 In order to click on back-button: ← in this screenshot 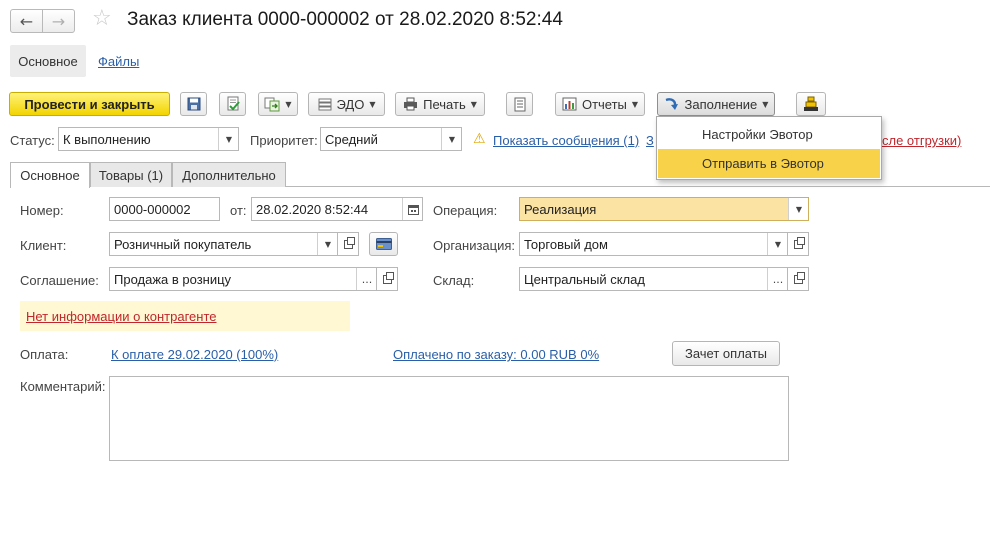, I will do `click(26, 21)`.